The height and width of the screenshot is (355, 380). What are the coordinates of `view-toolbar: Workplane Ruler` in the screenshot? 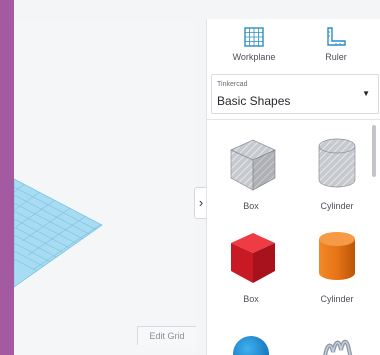 It's located at (293, 45).